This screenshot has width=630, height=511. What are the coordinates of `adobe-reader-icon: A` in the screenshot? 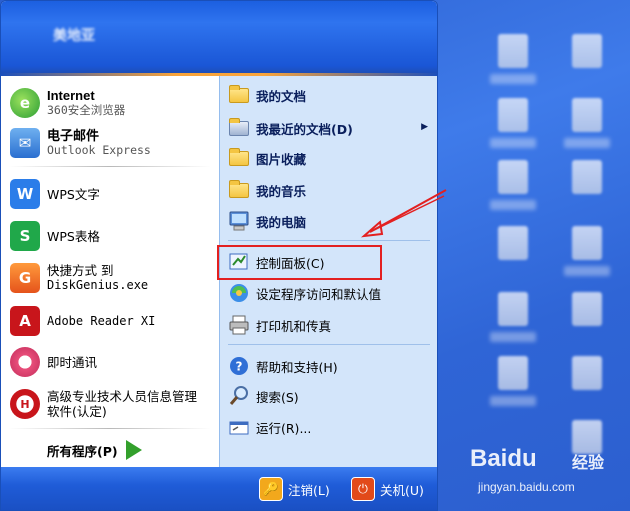 It's located at (25, 321).